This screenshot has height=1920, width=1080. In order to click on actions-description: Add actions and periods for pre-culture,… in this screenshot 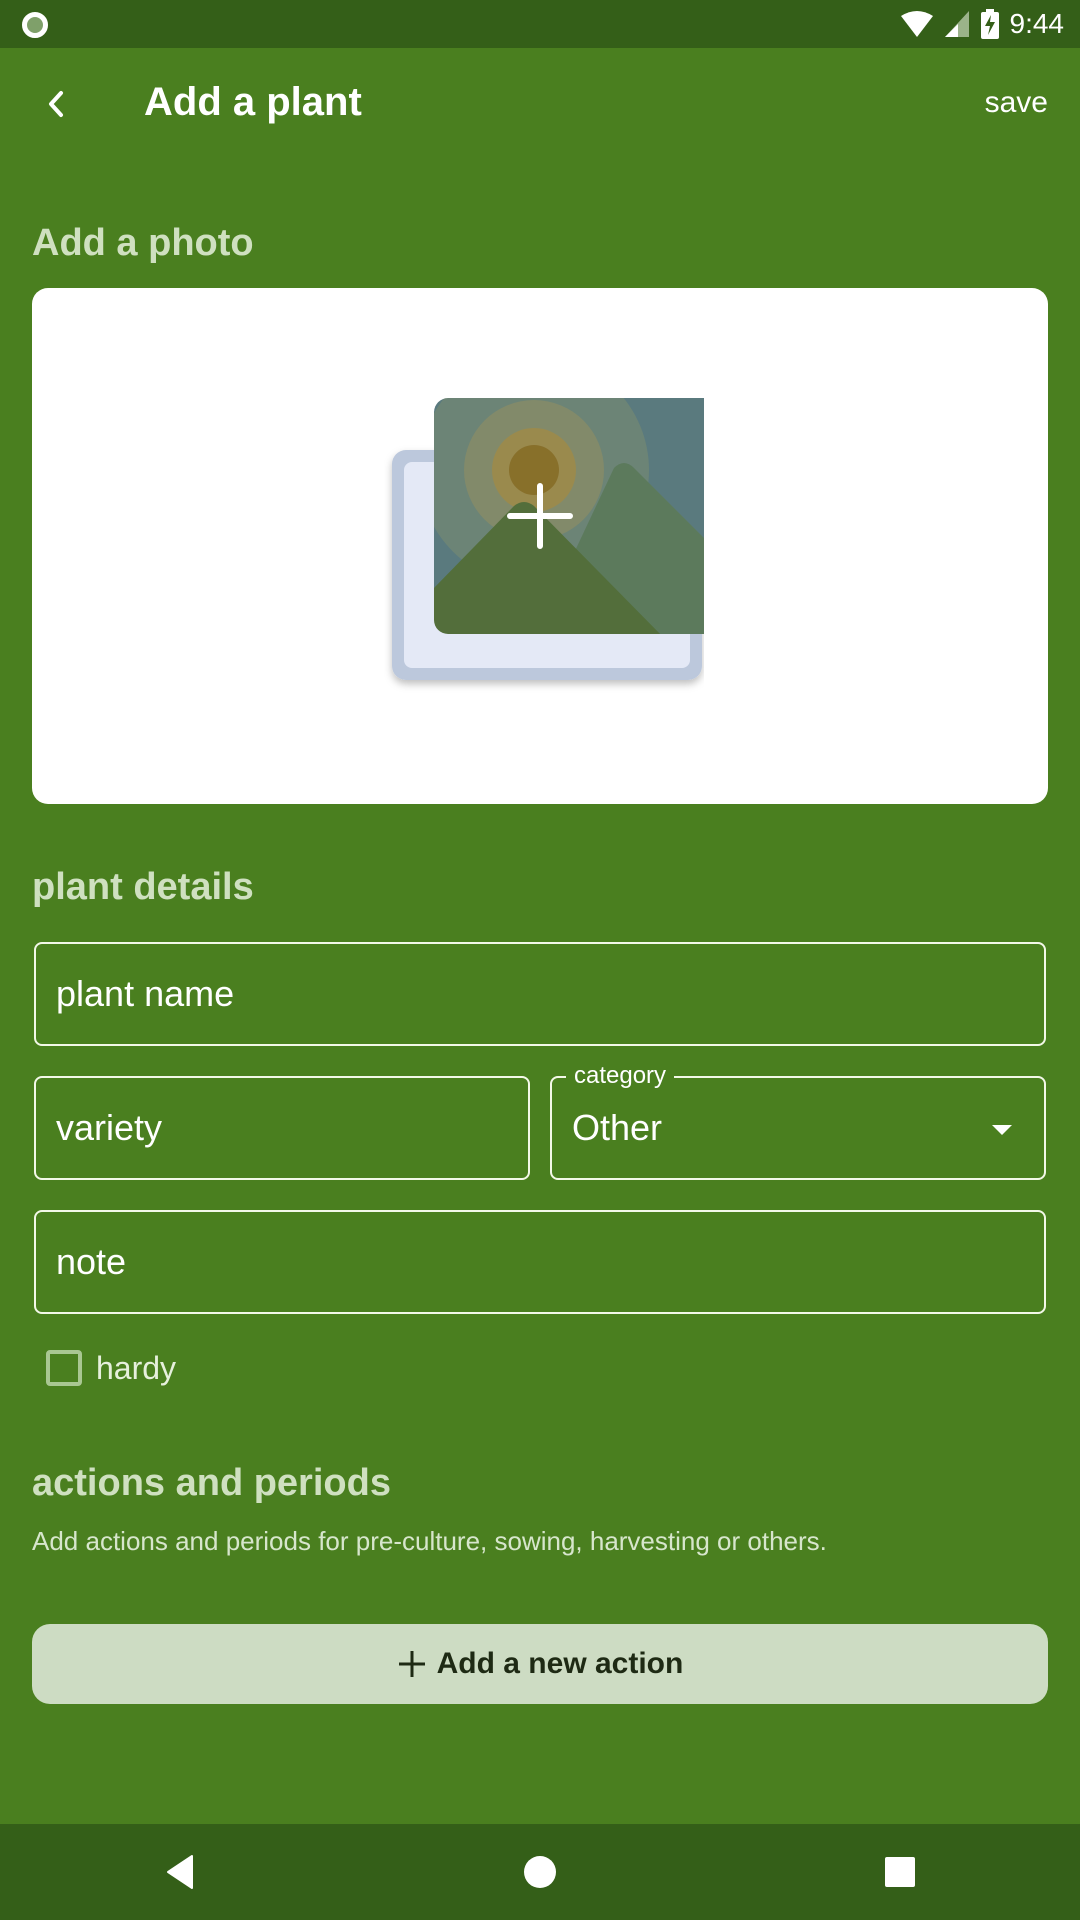, I will do `click(429, 1541)`.